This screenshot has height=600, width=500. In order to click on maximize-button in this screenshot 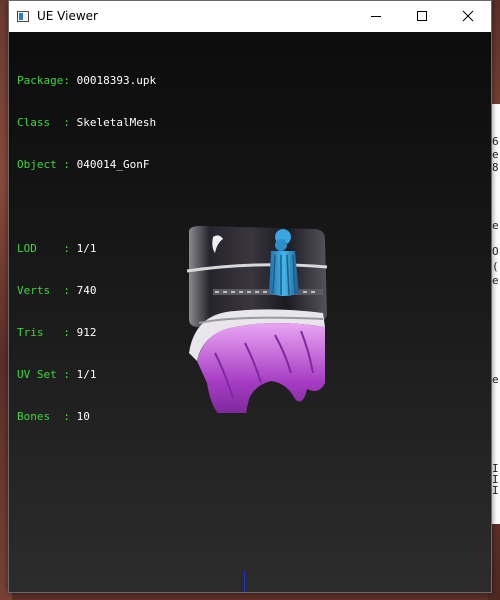, I will do `click(422, 16)`.